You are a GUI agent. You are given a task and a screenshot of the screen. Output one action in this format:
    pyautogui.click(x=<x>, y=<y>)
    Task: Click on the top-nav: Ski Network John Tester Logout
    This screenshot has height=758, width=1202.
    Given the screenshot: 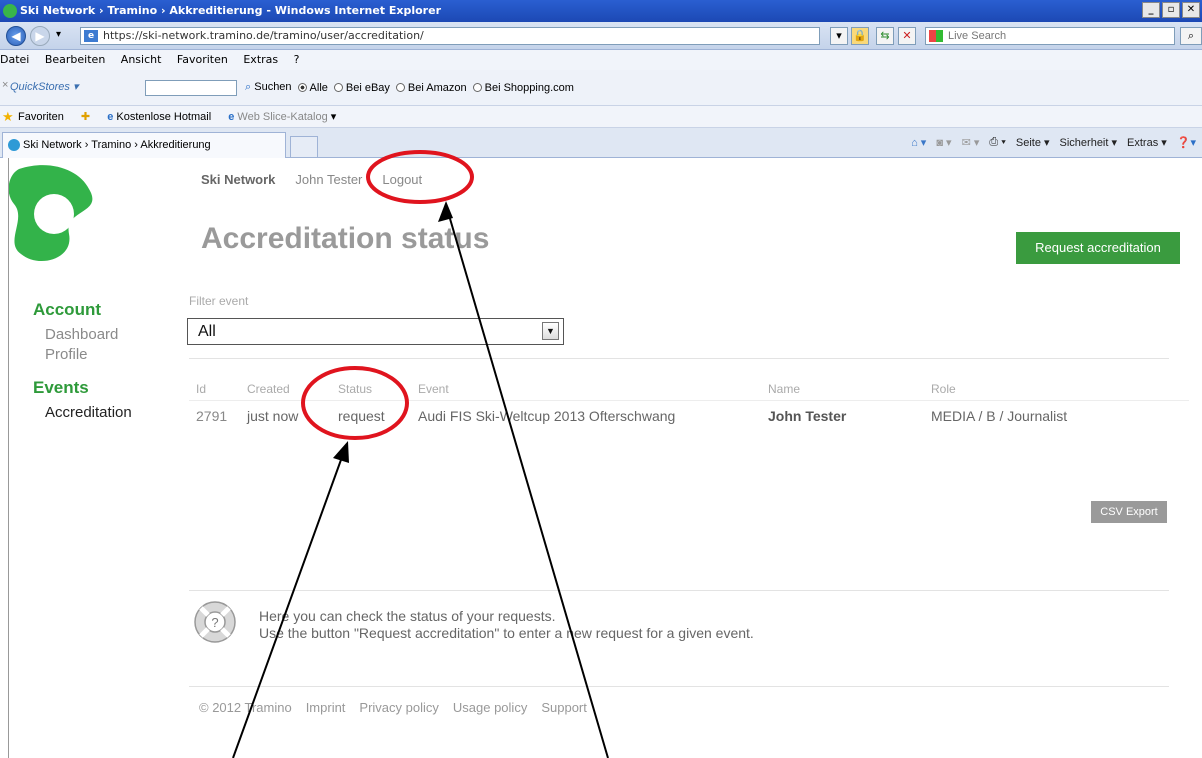 What is the action you would take?
    pyautogui.click(x=311, y=179)
    